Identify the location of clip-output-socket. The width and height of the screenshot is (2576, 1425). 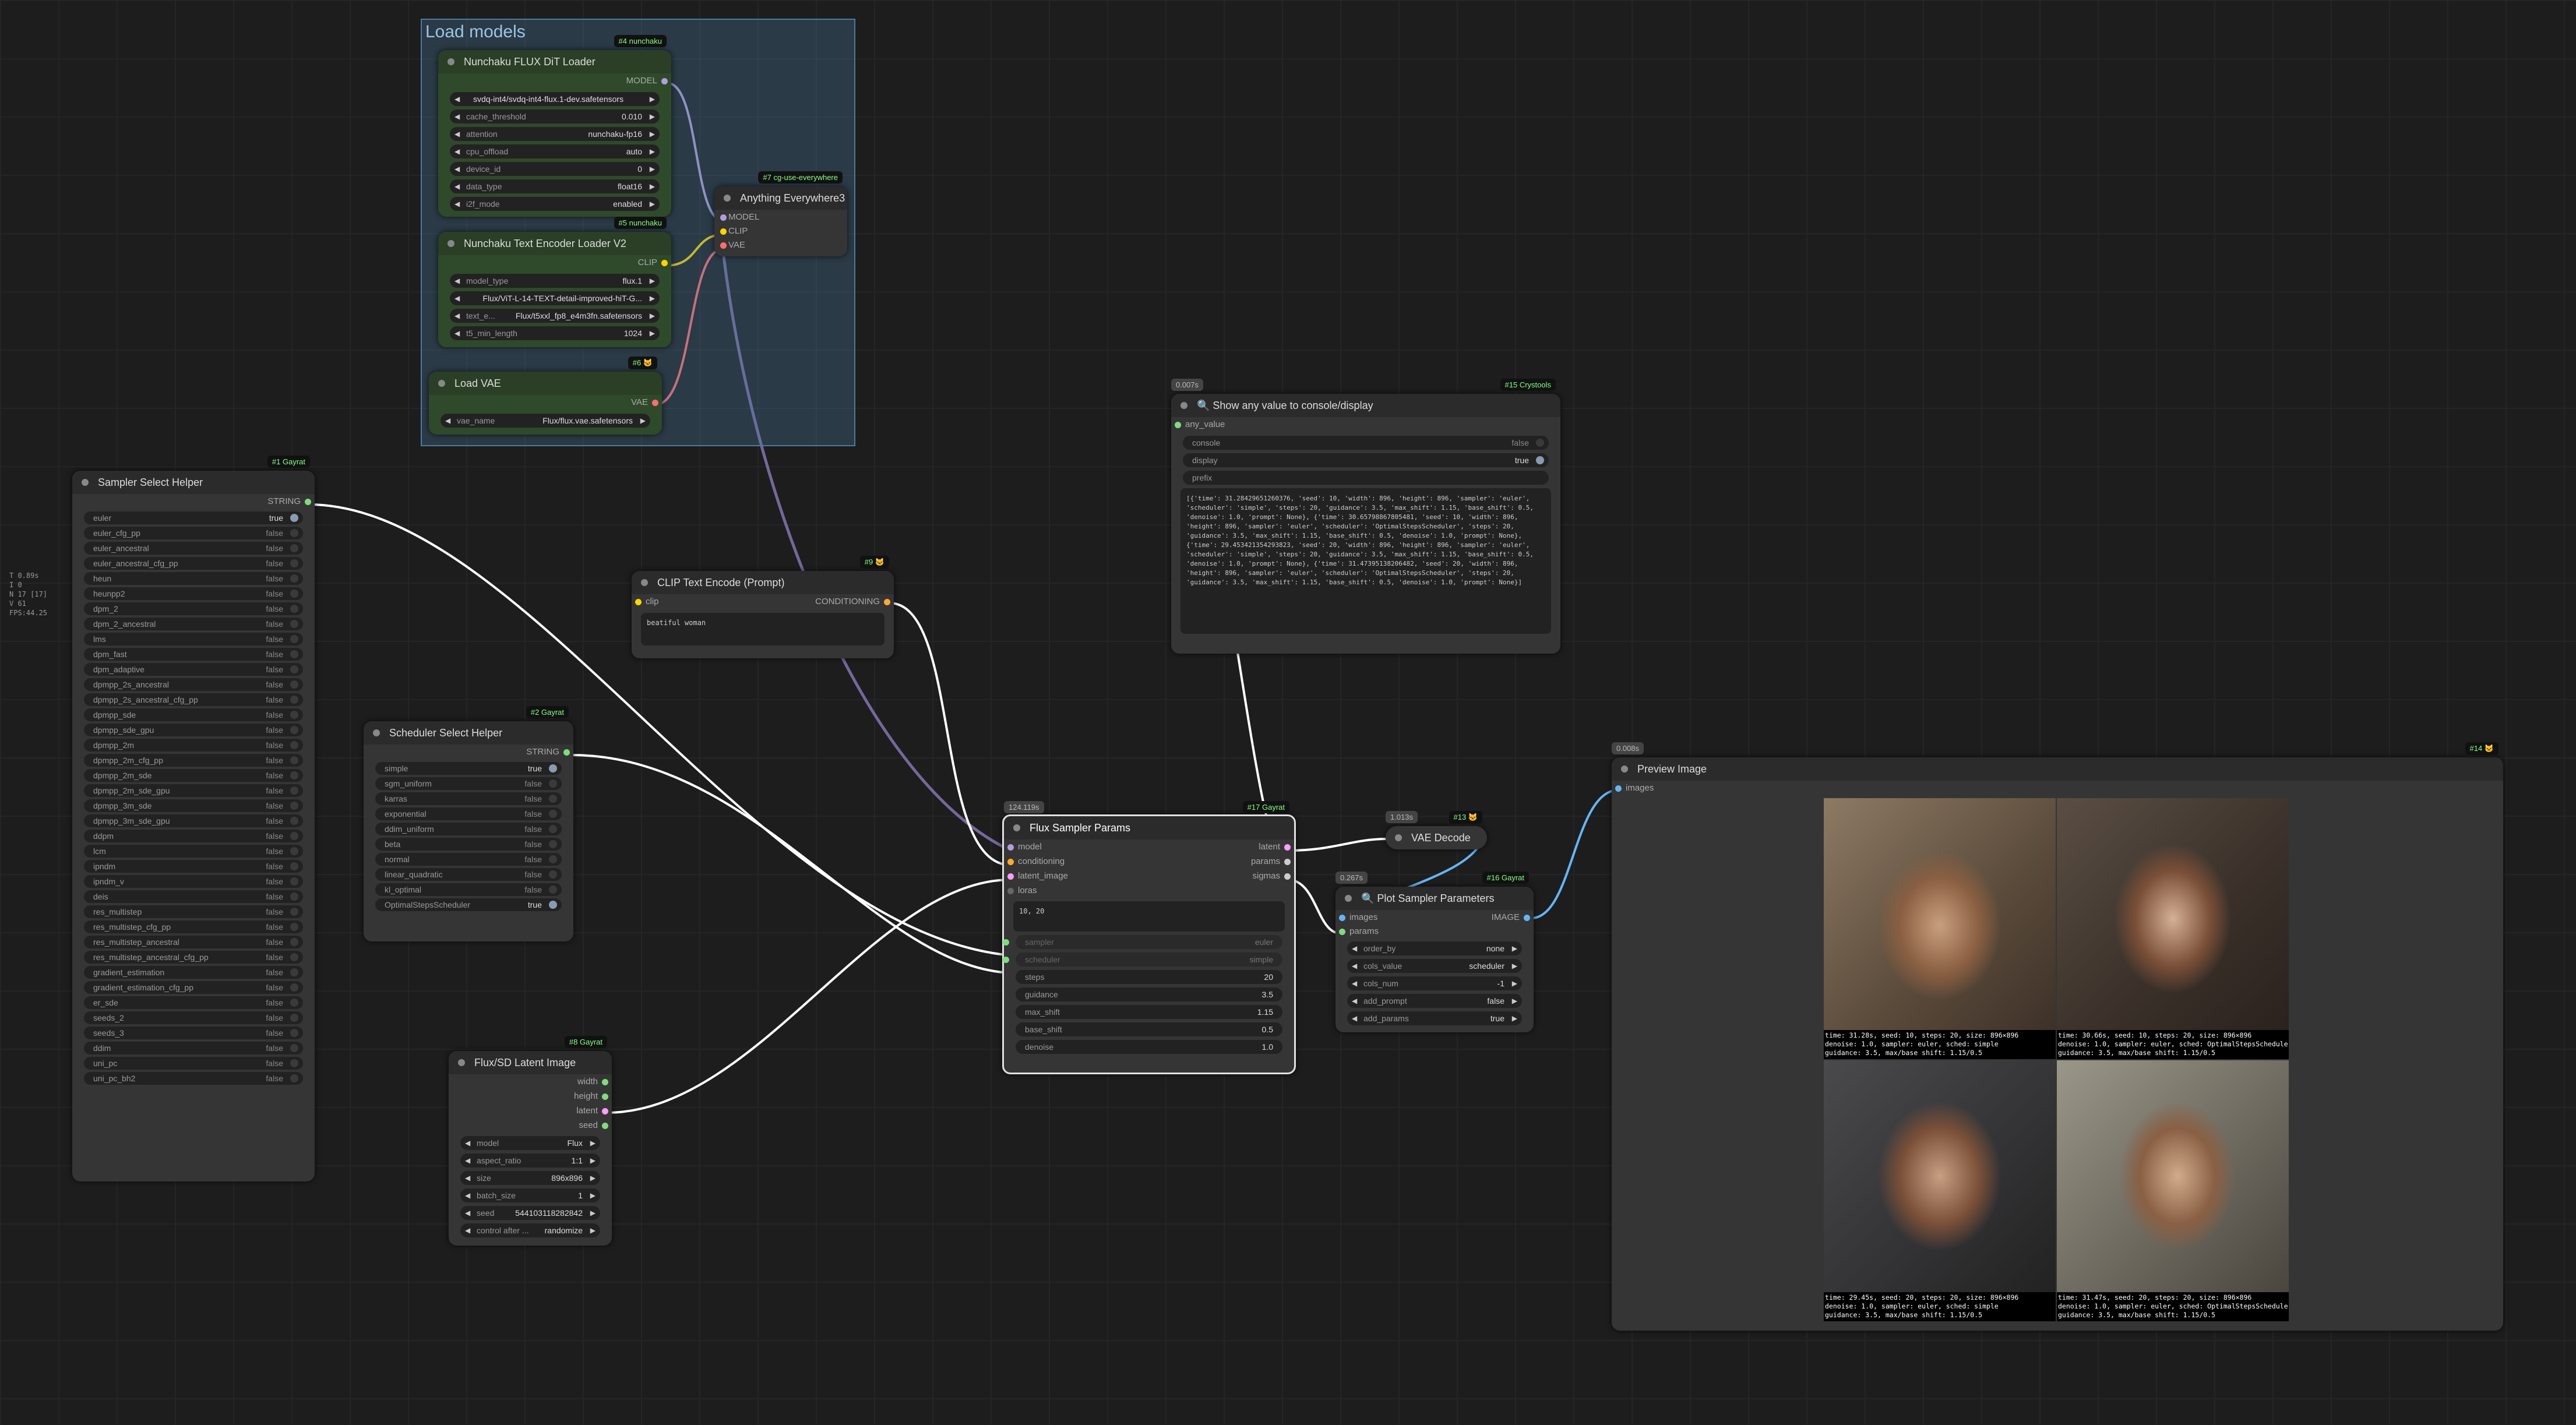
(664, 263).